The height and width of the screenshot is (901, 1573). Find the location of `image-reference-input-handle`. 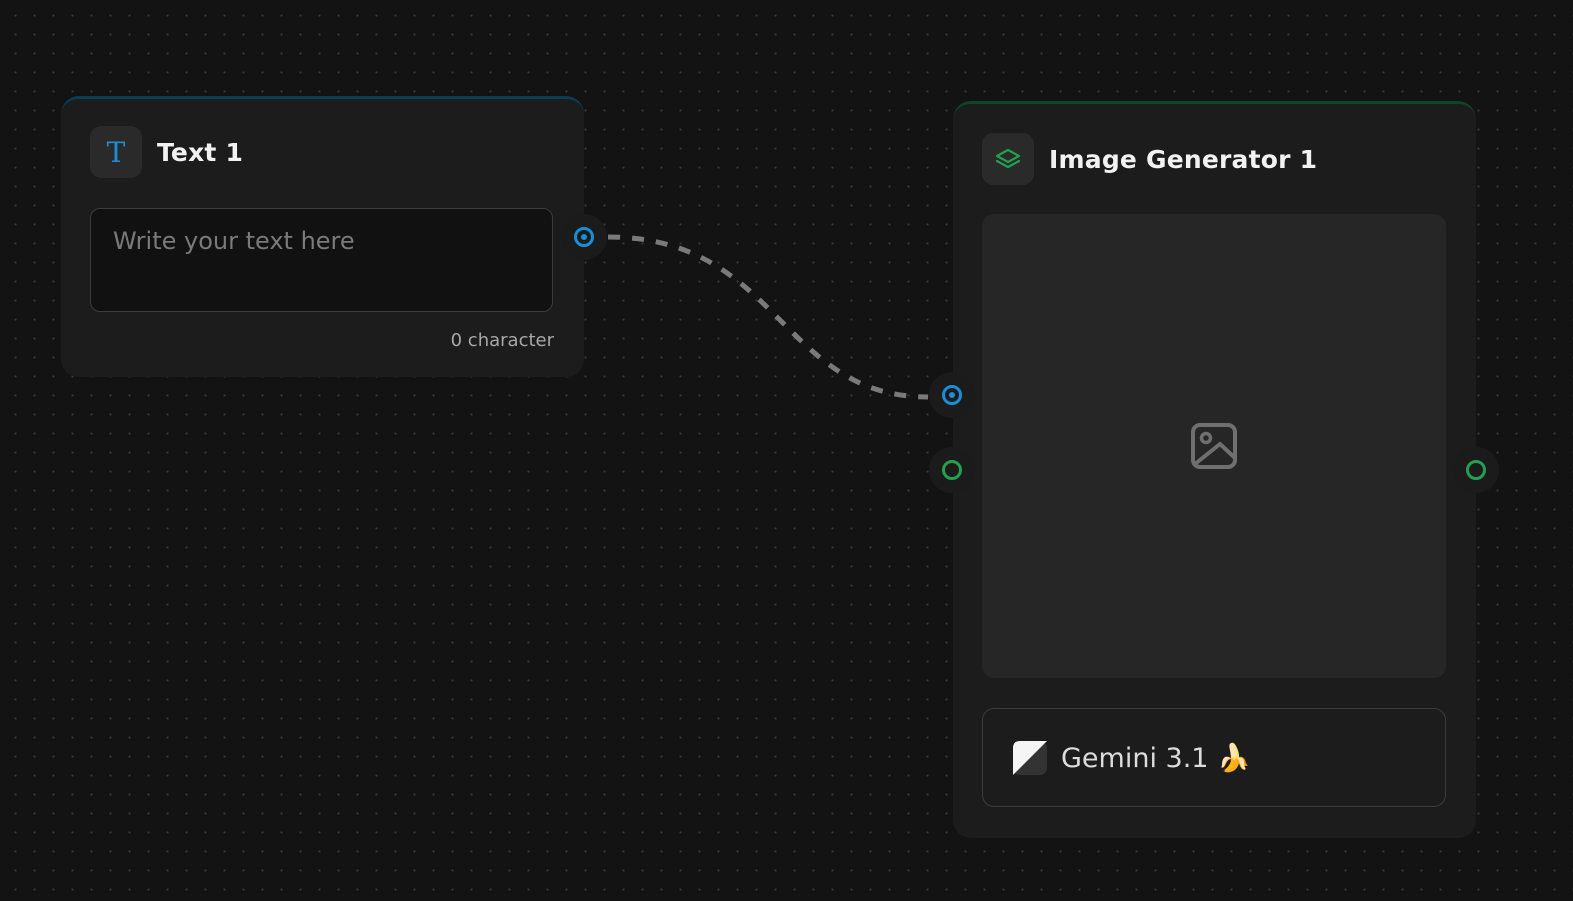

image-reference-input-handle is located at coordinates (952, 470).